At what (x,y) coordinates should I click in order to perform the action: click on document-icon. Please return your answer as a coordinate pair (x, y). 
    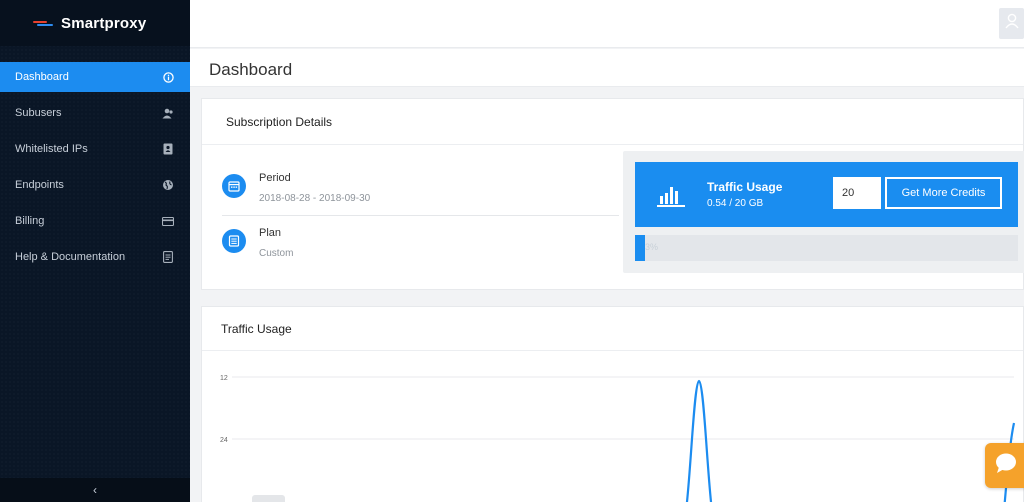
    Looking at the image, I should click on (168, 257).